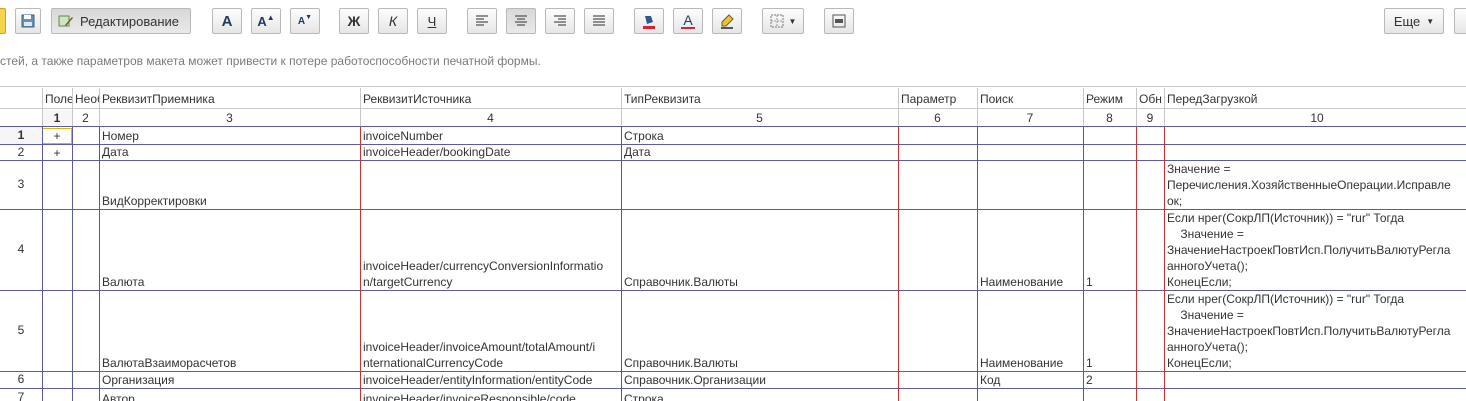 This screenshot has height=401, width=1466. What do you see at coordinates (230, 184) in the screenshot?
I see `cell-c3: ВидКорректировки` at bounding box center [230, 184].